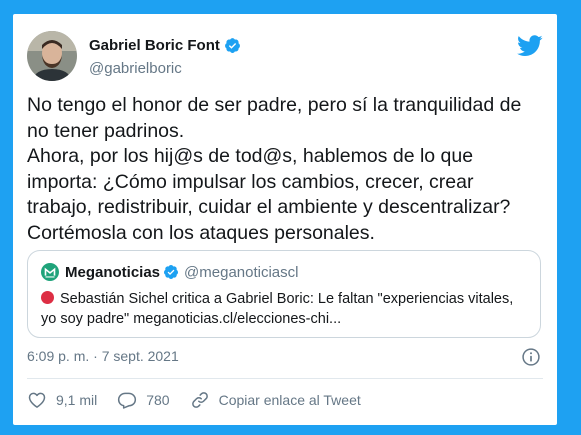  I want to click on like-button: 9,1 mil, so click(62, 400).